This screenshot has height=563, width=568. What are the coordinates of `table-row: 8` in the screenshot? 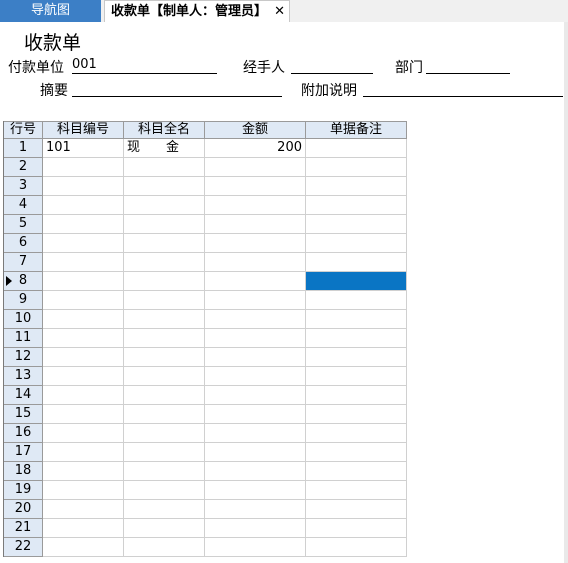 It's located at (205, 281).